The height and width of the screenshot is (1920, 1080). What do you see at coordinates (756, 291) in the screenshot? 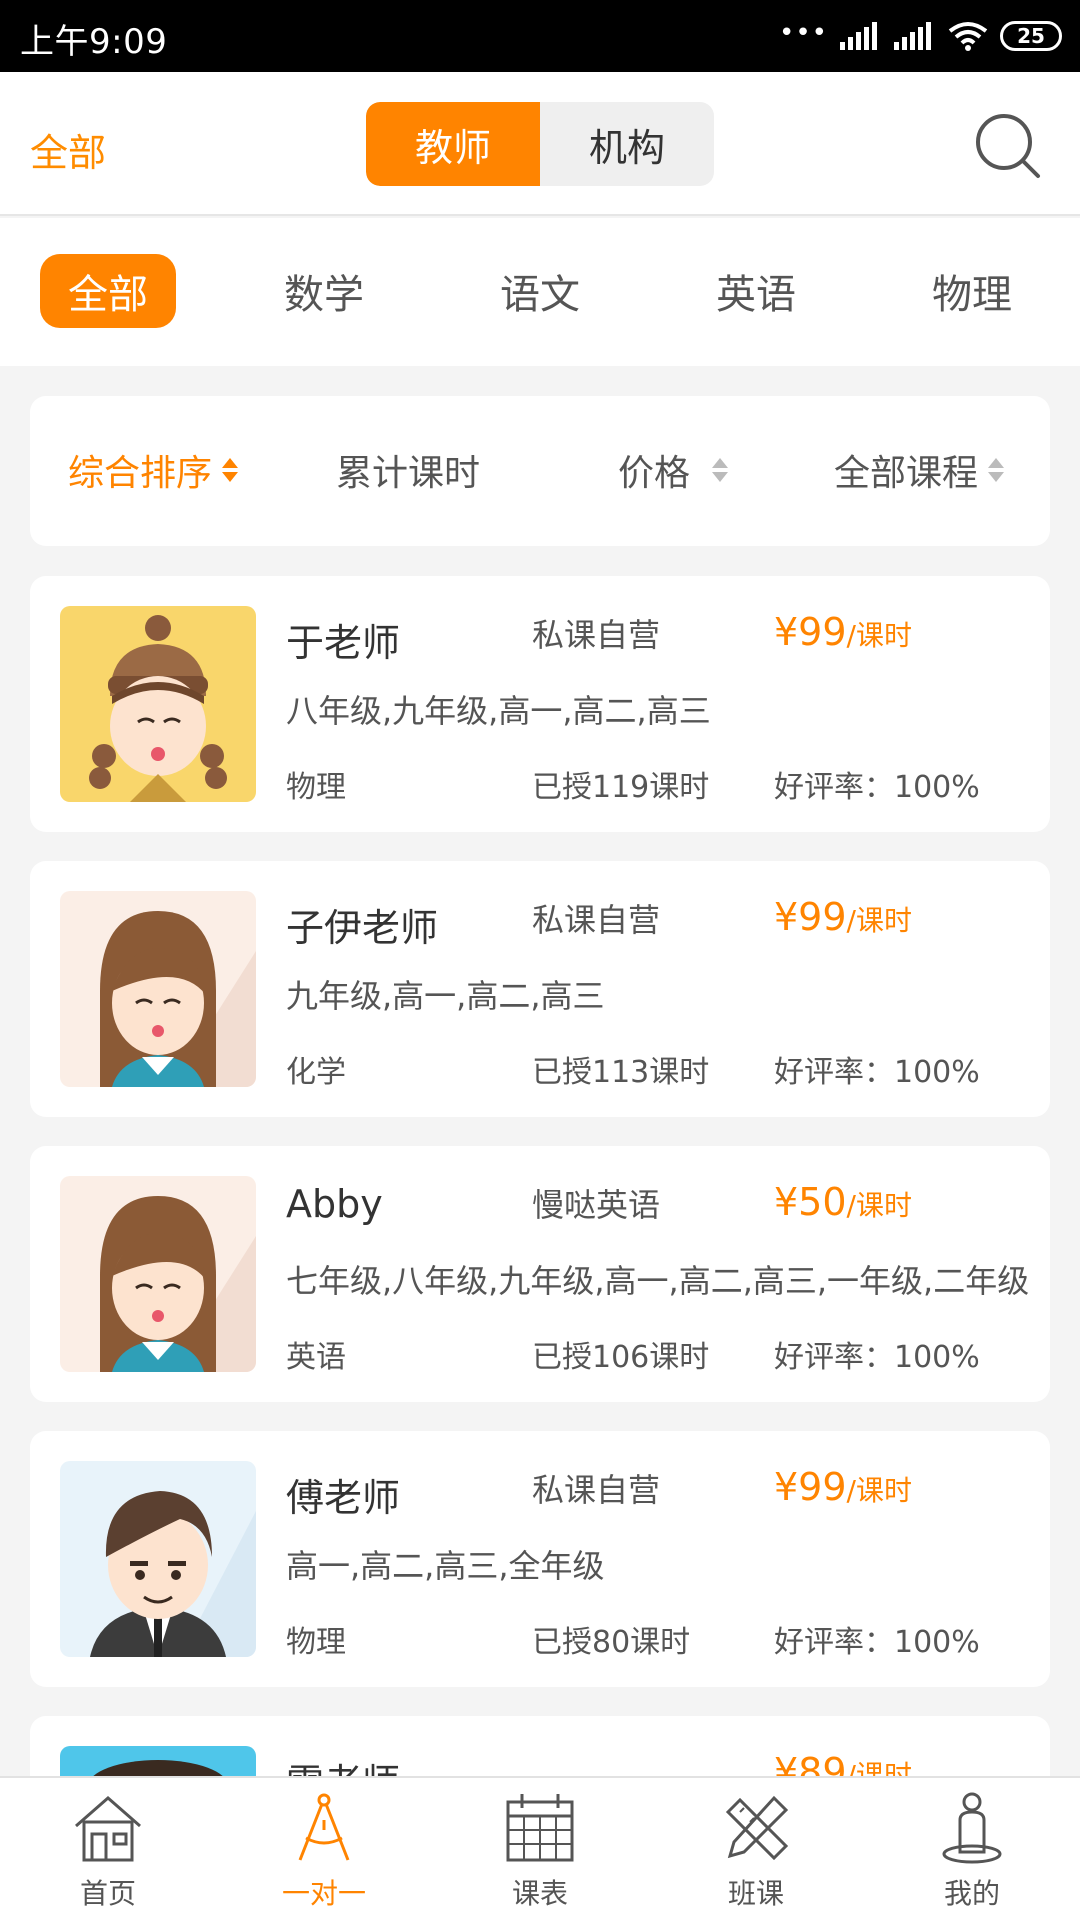
I see `subject-tab-english: 英语` at bounding box center [756, 291].